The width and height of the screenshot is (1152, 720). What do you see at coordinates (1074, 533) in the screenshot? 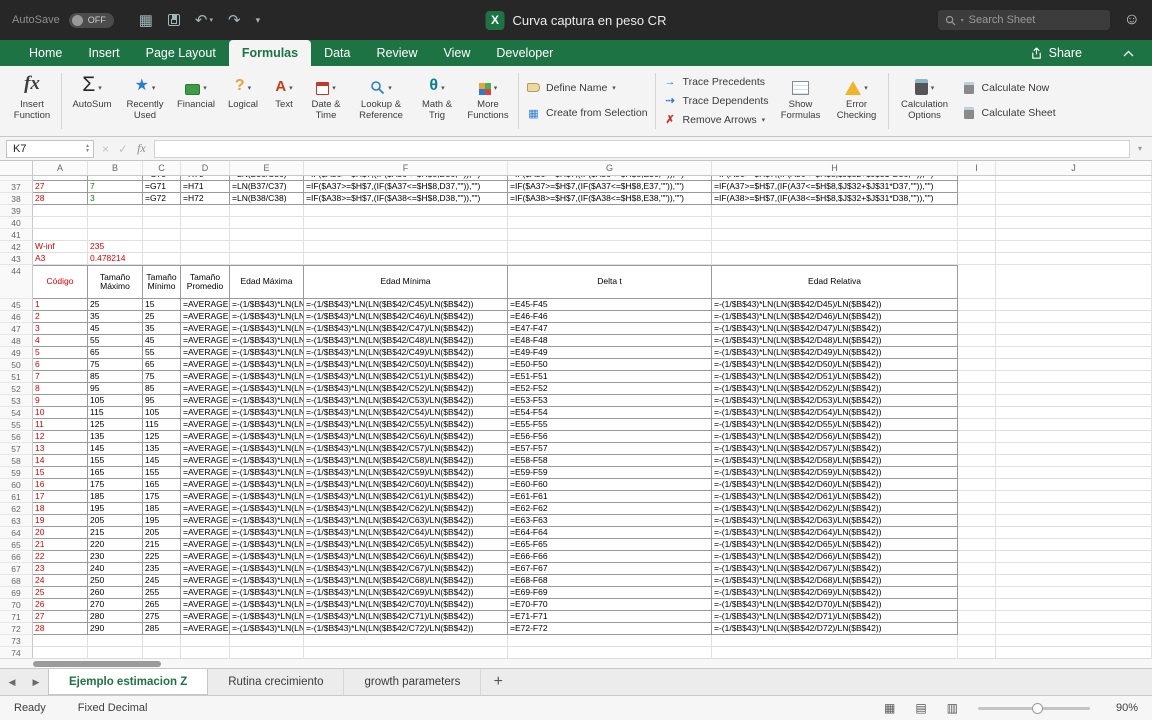
I see `cell-J64` at bounding box center [1074, 533].